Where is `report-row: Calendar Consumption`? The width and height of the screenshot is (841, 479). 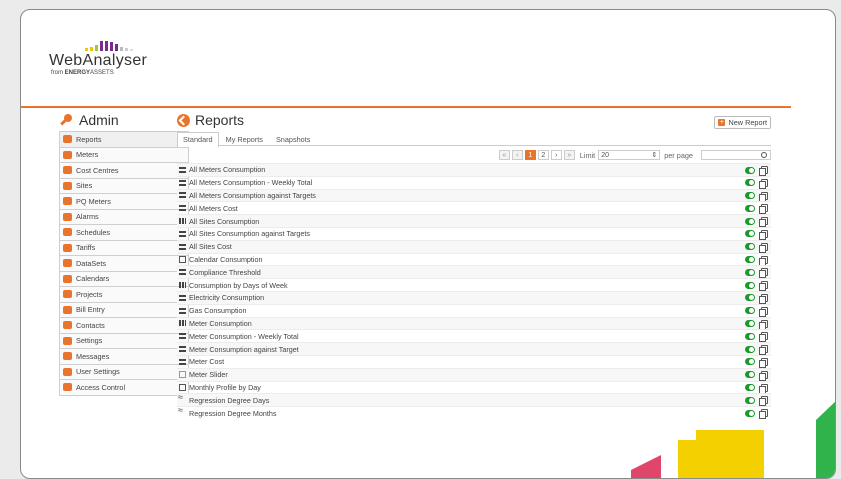 report-row: Calendar Consumption is located at coordinates (474, 259).